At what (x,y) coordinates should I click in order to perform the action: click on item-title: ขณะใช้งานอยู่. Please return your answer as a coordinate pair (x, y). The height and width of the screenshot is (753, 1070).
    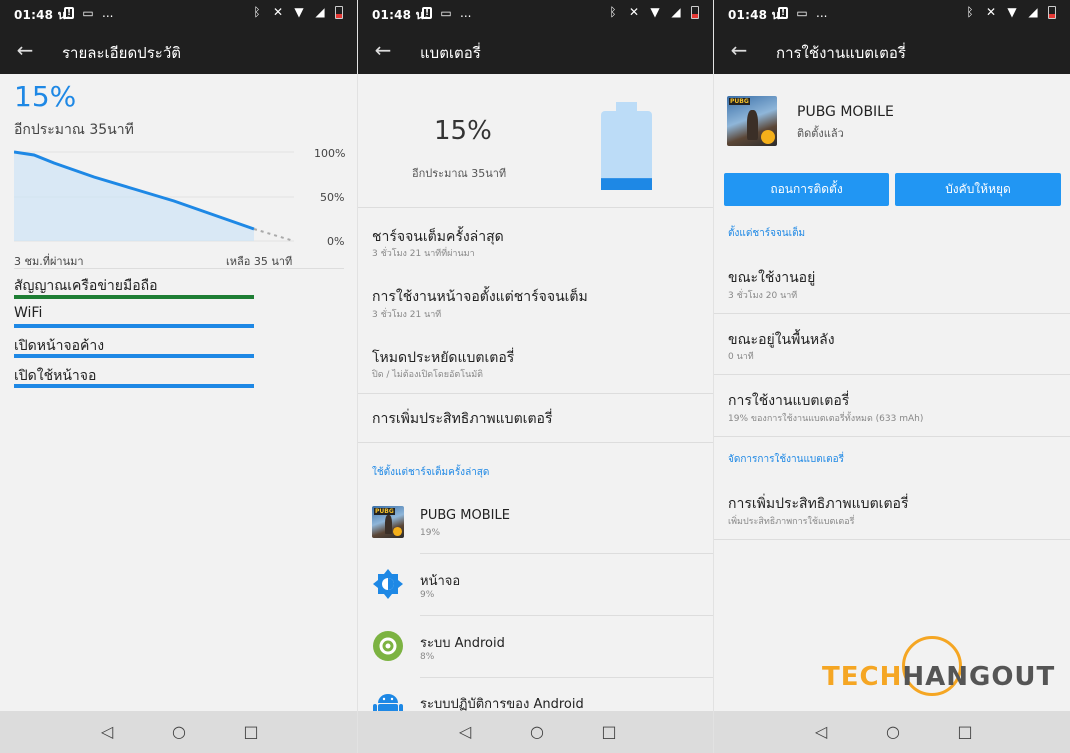
    Looking at the image, I should click on (772, 278).